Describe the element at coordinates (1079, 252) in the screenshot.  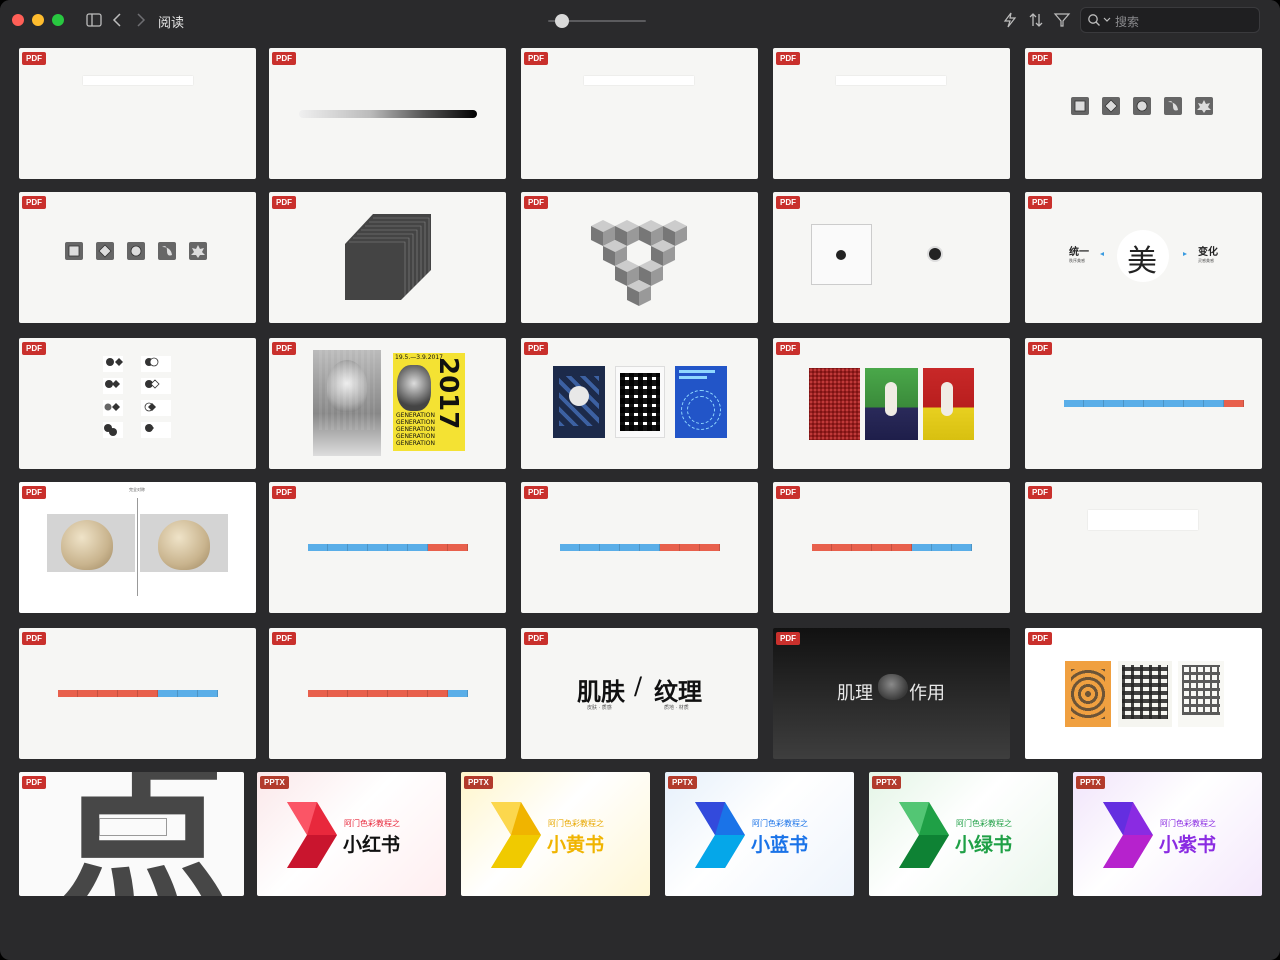
I see `slide-text: 统一` at that location.